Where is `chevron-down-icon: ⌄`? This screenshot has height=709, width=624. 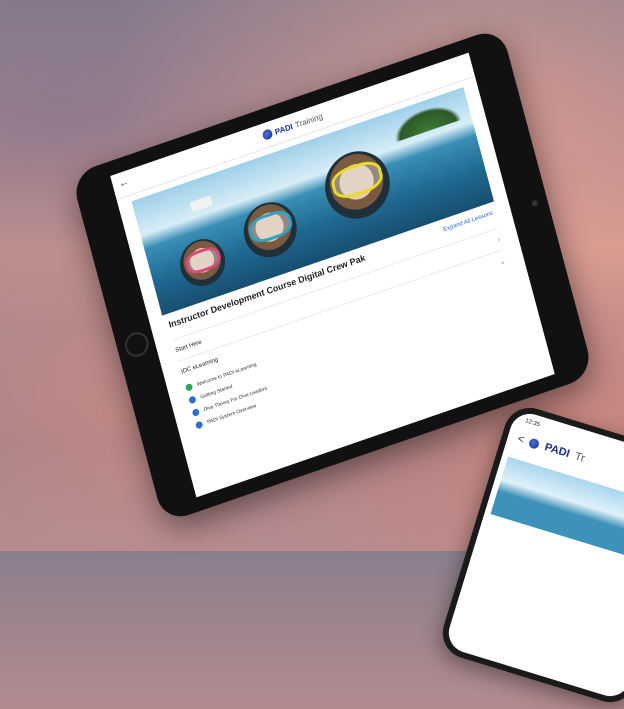 chevron-down-icon: ⌄ is located at coordinates (502, 261).